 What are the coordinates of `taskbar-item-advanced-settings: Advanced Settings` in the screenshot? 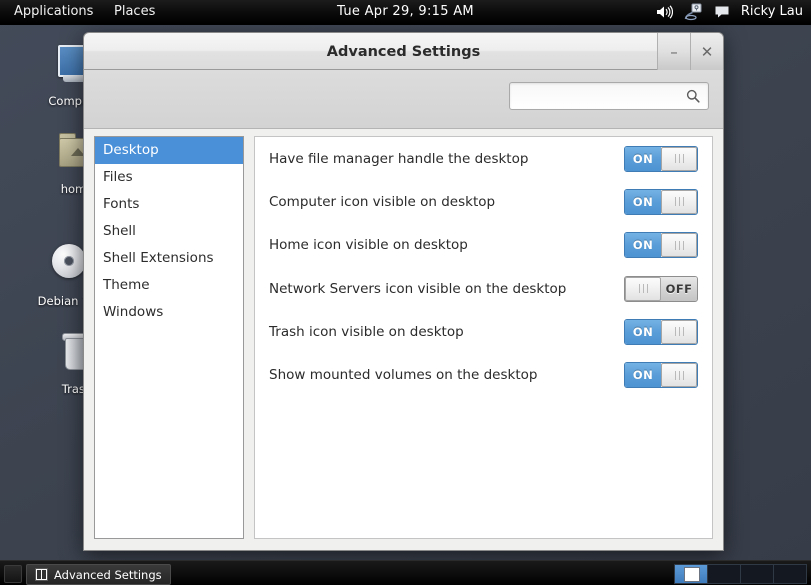 It's located at (98, 574).